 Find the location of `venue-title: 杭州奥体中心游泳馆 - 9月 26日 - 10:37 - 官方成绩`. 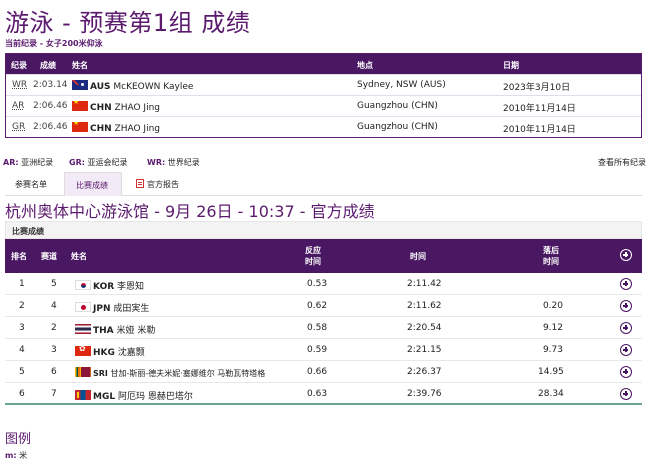

venue-title: 杭州奥体中心游泳馆 - 9月 26日 - 10:37 - 官方成绩 is located at coordinates (190, 211).